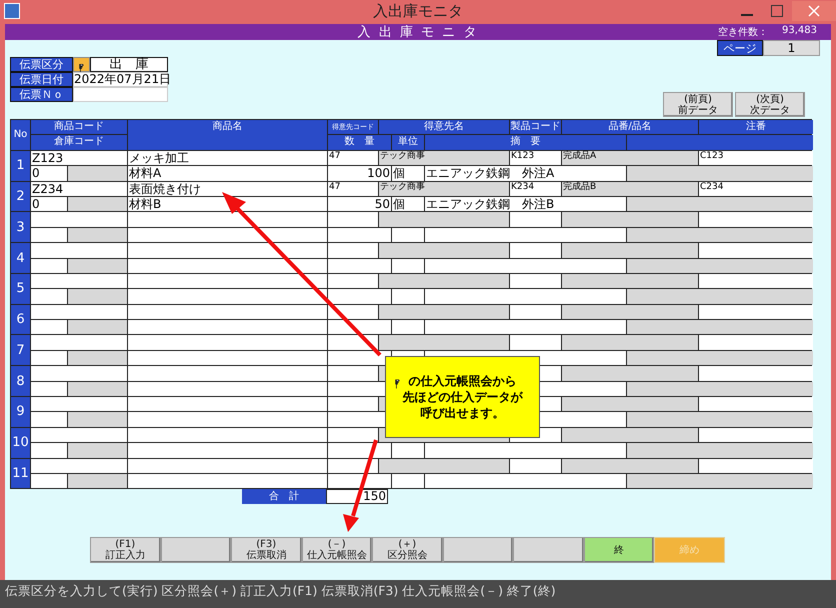 The height and width of the screenshot is (608, 836). Describe the element at coordinates (535, 127) in the screenshot. I see `column-header: 製品コード` at that location.